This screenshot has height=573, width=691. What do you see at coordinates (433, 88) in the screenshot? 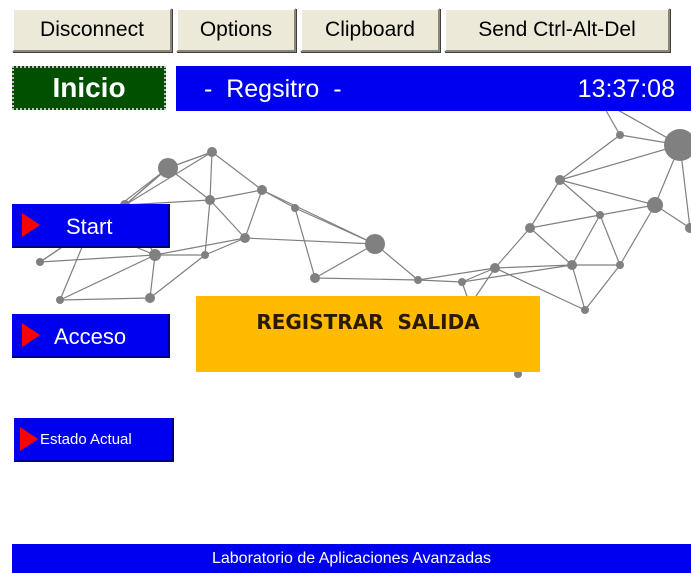
I see `header-bar: - Regsitro - 13:37:08` at bounding box center [433, 88].